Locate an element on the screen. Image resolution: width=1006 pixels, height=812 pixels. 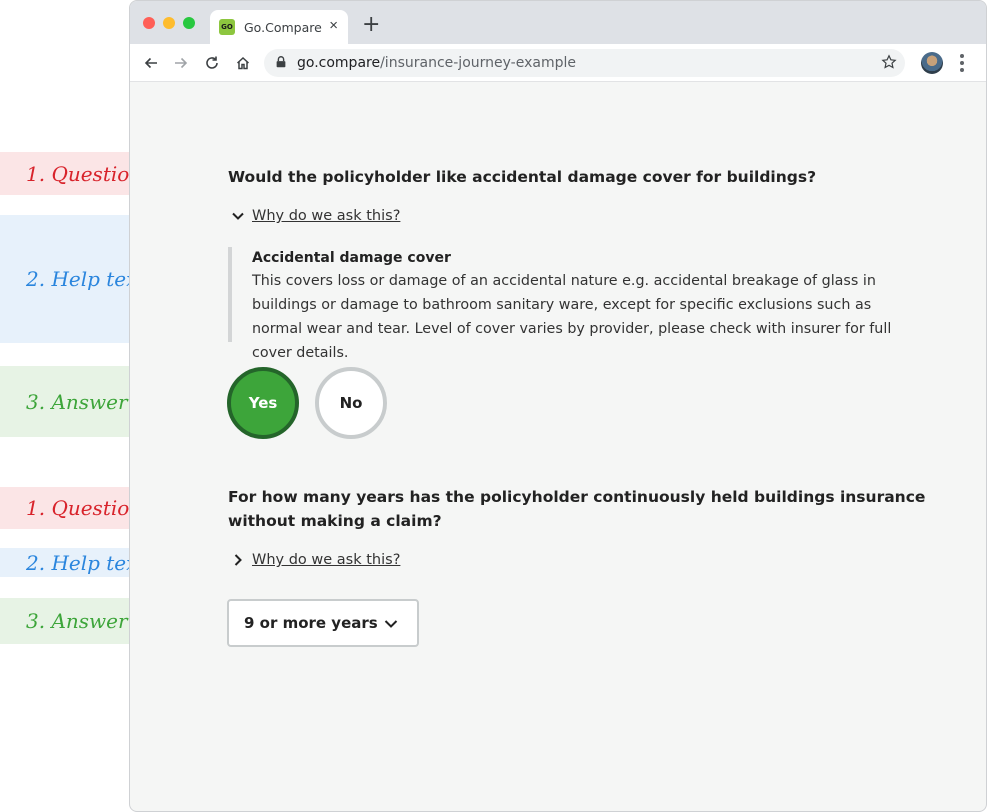
yes-button: Yes is located at coordinates (263, 403).